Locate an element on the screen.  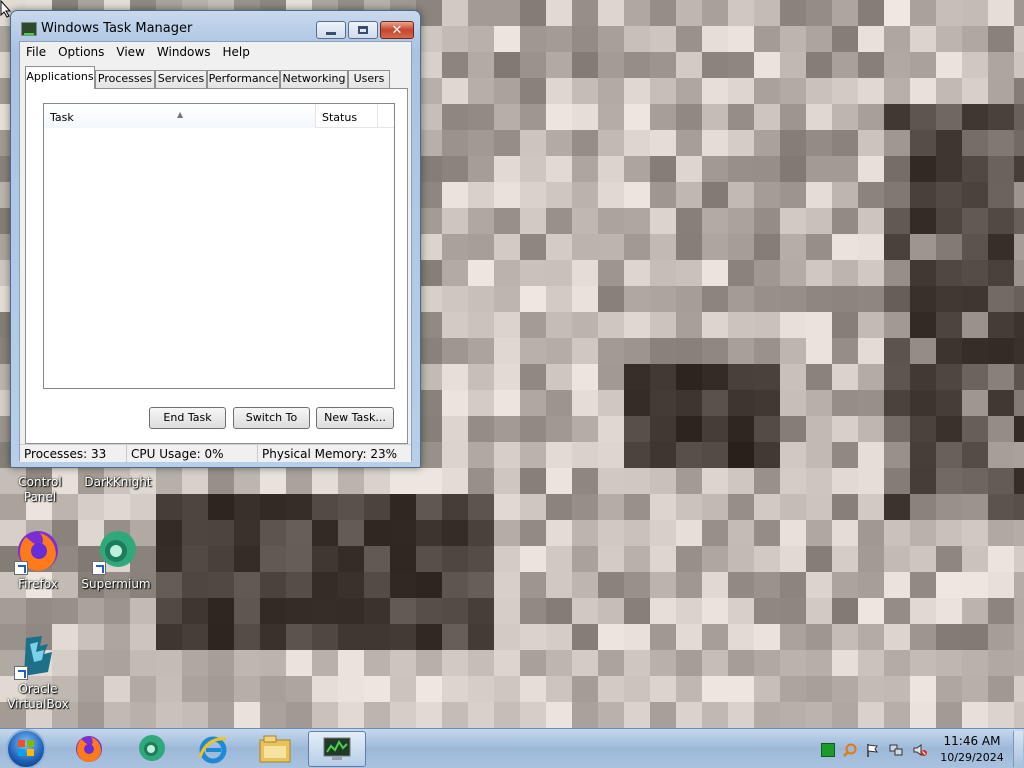
window-title: Windows Task Manager is located at coordinates (117, 28).